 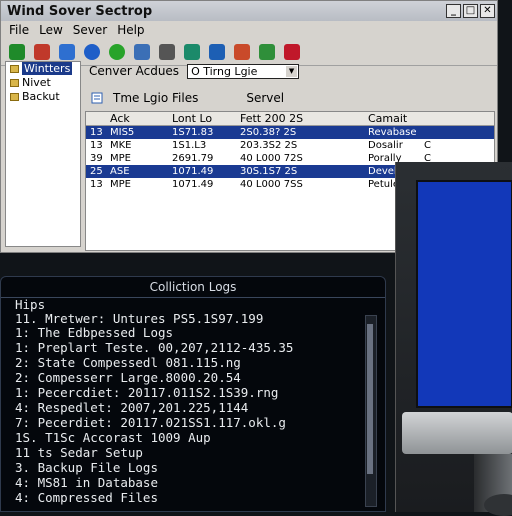 What do you see at coordinates (128, 377) in the screenshot?
I see `console-line: 2: Compesserr Large.8000.20.54` at bounding box center [128, 377].